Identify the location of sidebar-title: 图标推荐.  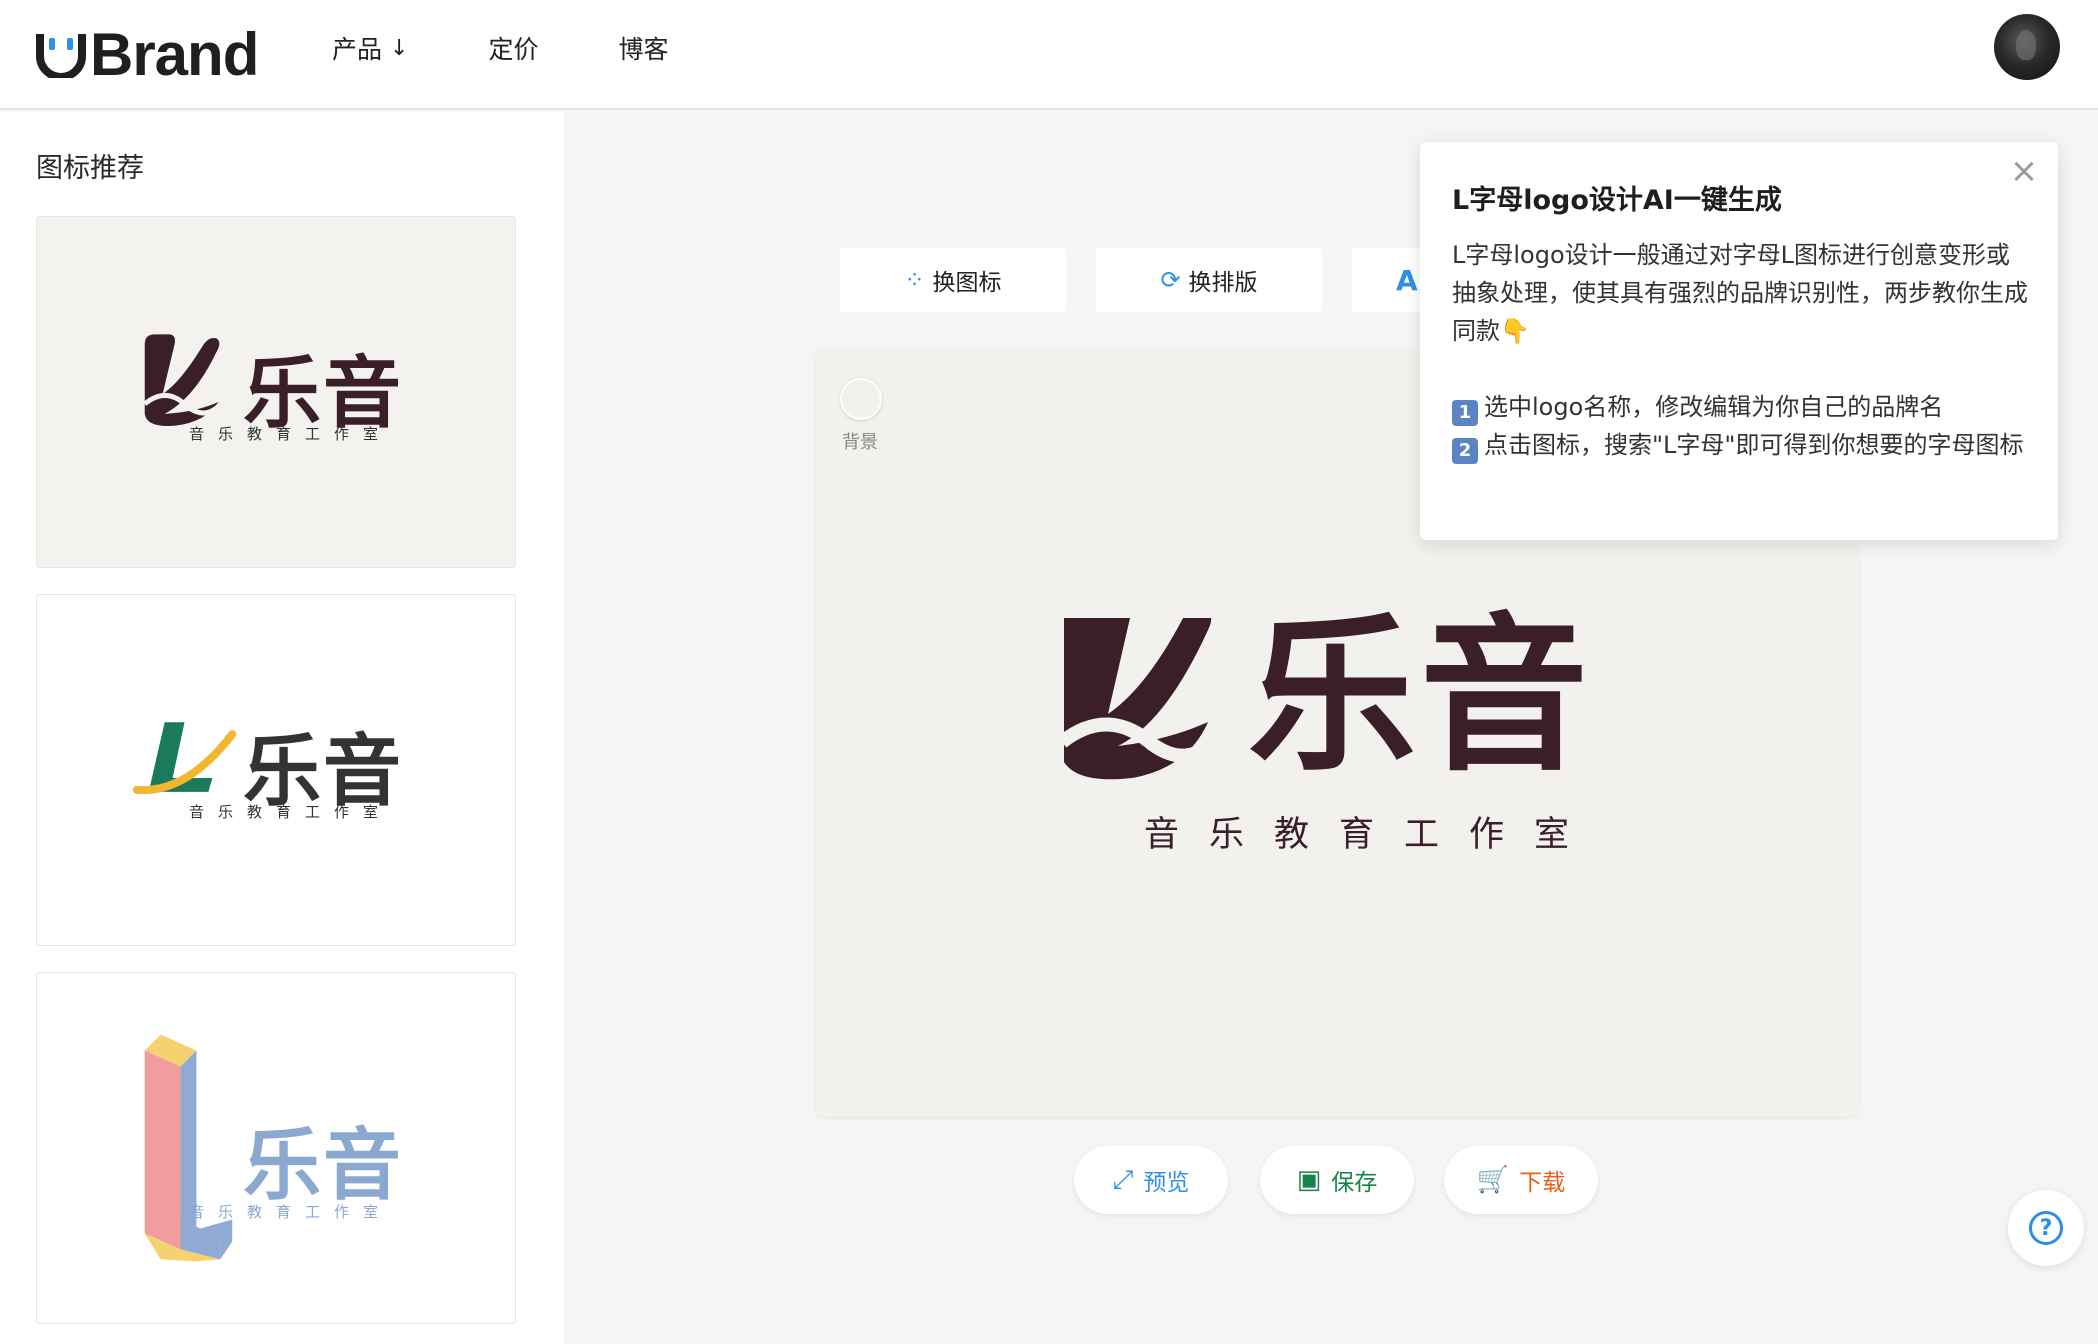
(90, 168).